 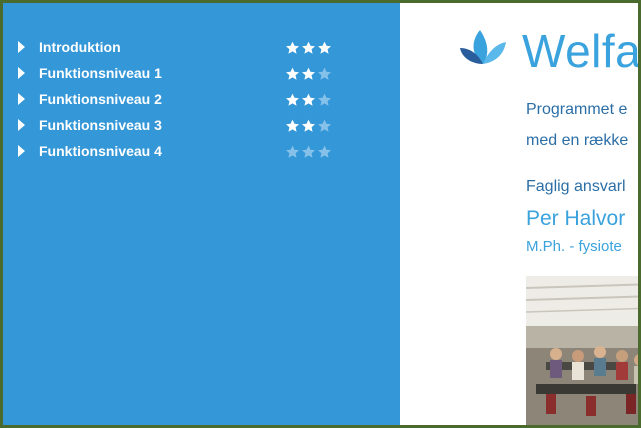 I want to click on person-title: M.Ph. - fysiote, so click(x=574, y=246).